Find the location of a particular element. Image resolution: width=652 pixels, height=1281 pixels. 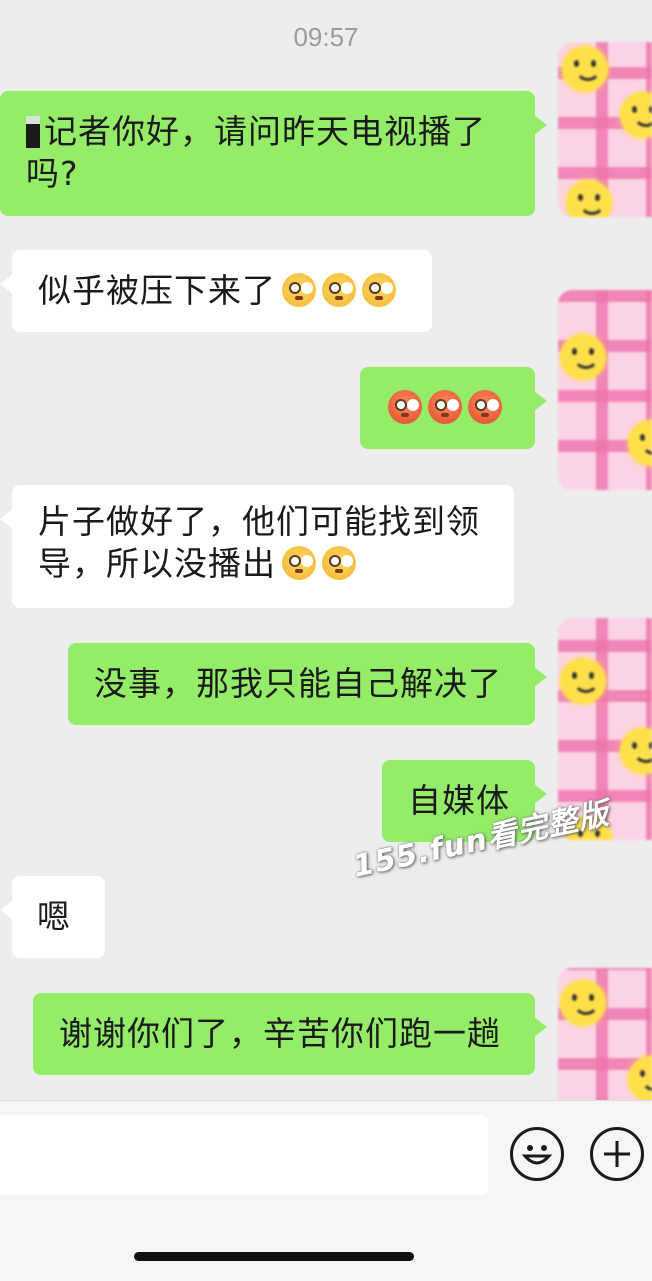

message-bubble-outgoing: 没事，那我只能自己解决了 is located at coordinates (307, 684).